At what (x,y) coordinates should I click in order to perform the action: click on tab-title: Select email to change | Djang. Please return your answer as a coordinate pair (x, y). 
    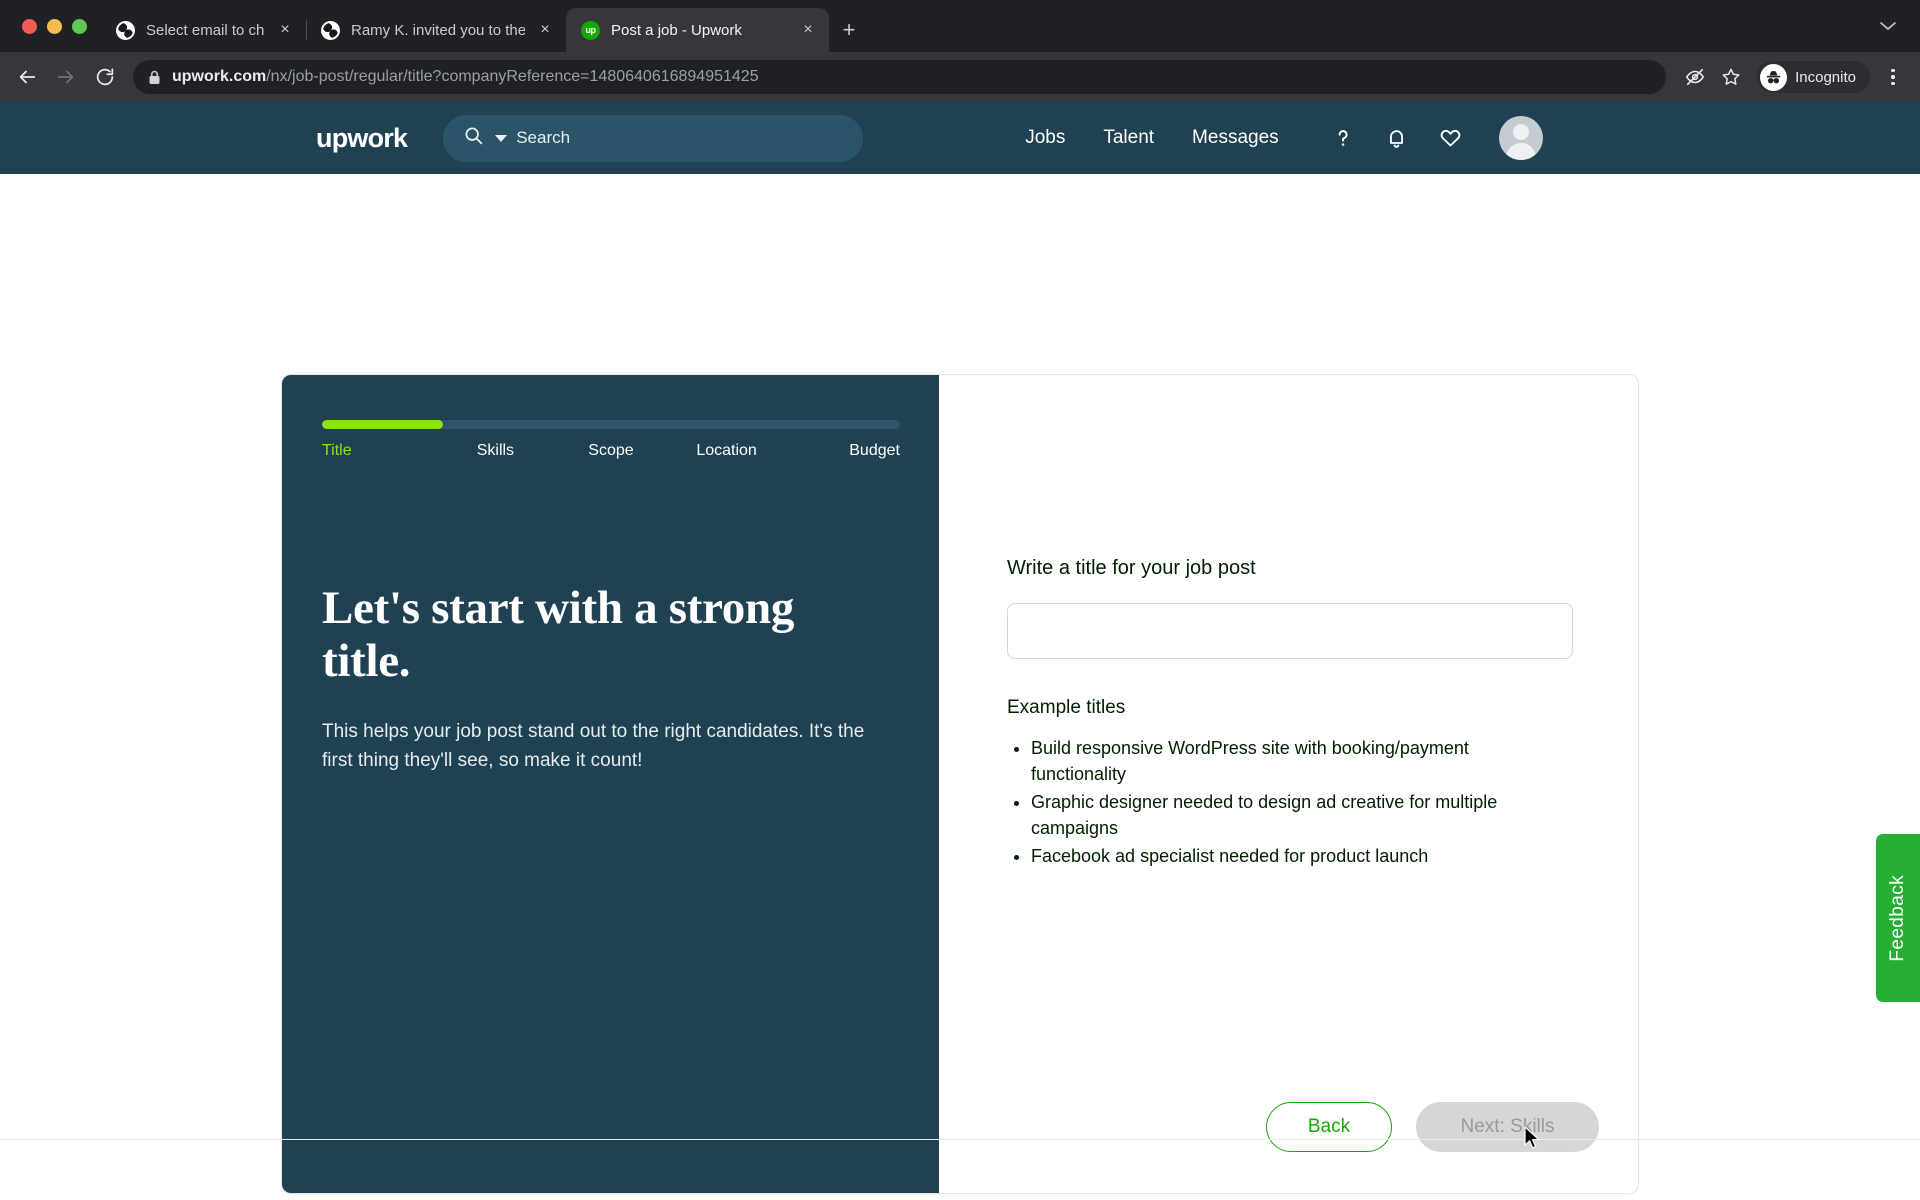
    Looking at the image, I should click on (205, 30).